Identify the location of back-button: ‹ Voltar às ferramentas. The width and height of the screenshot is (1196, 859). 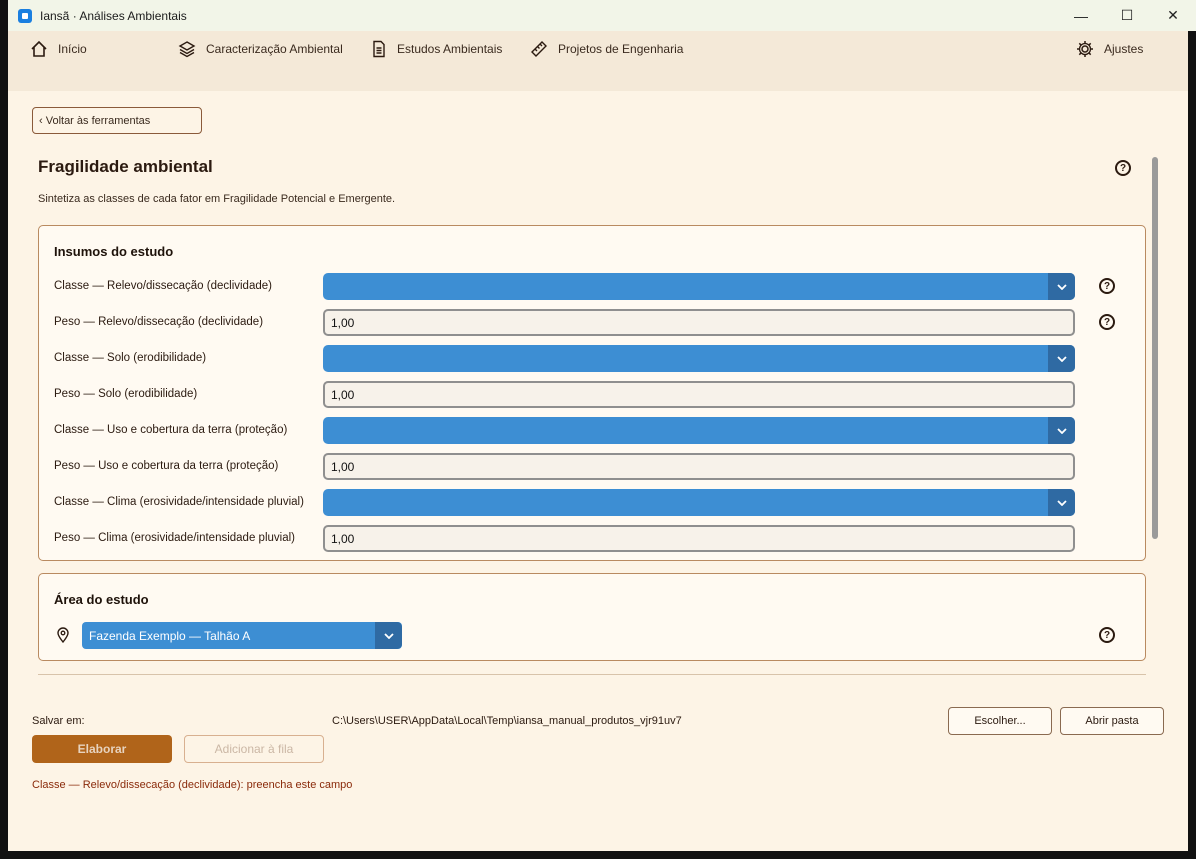
(117, 120).